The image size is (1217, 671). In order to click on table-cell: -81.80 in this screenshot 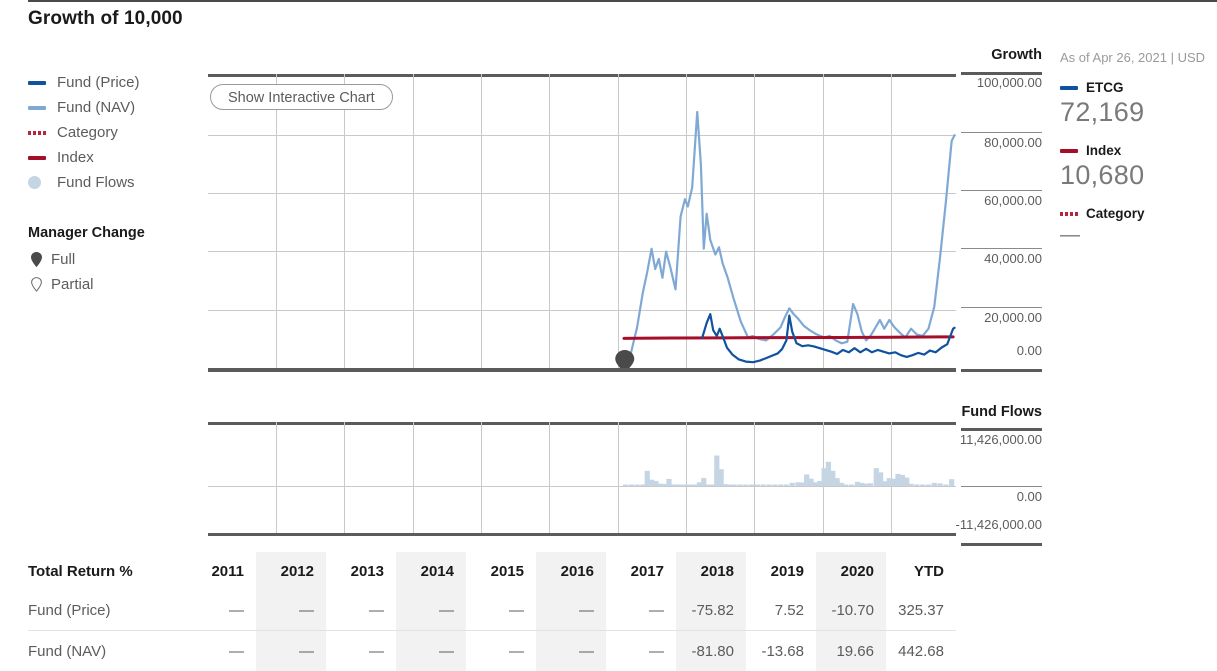, I will do `click(711, 651)`.